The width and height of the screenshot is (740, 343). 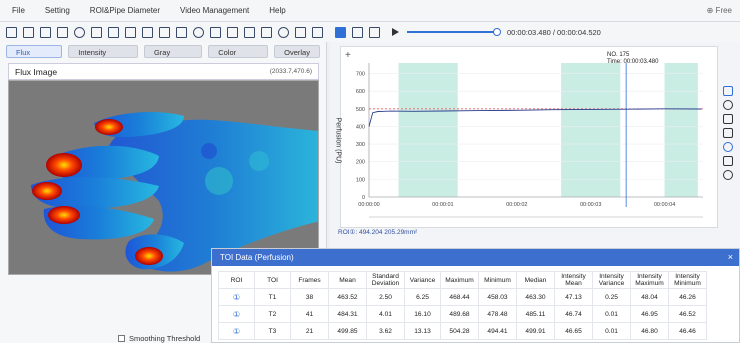 What do you see at coordinates (238, 57) in the screenshot?
I see `tab-color-image: Color Image` at bounding box center [238, 57].